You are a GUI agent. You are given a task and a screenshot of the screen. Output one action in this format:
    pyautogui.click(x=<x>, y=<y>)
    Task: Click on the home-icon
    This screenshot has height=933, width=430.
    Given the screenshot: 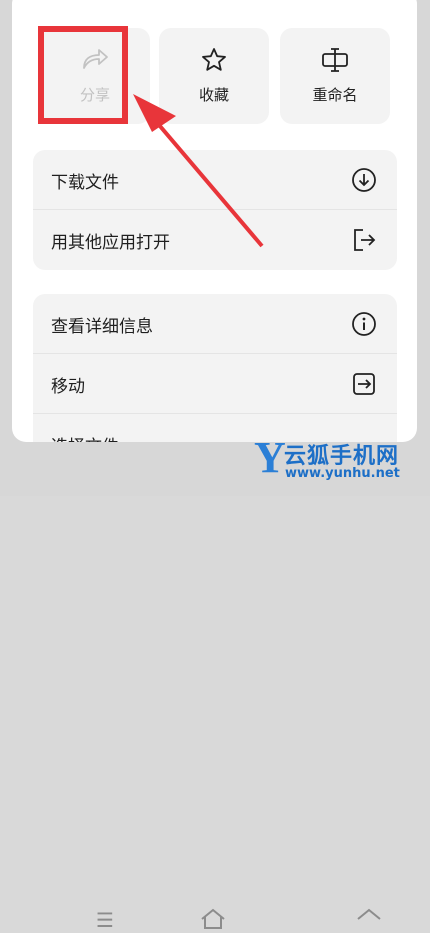 What is the action you would take?
    pyautogui.click(x=213, y=920)
    